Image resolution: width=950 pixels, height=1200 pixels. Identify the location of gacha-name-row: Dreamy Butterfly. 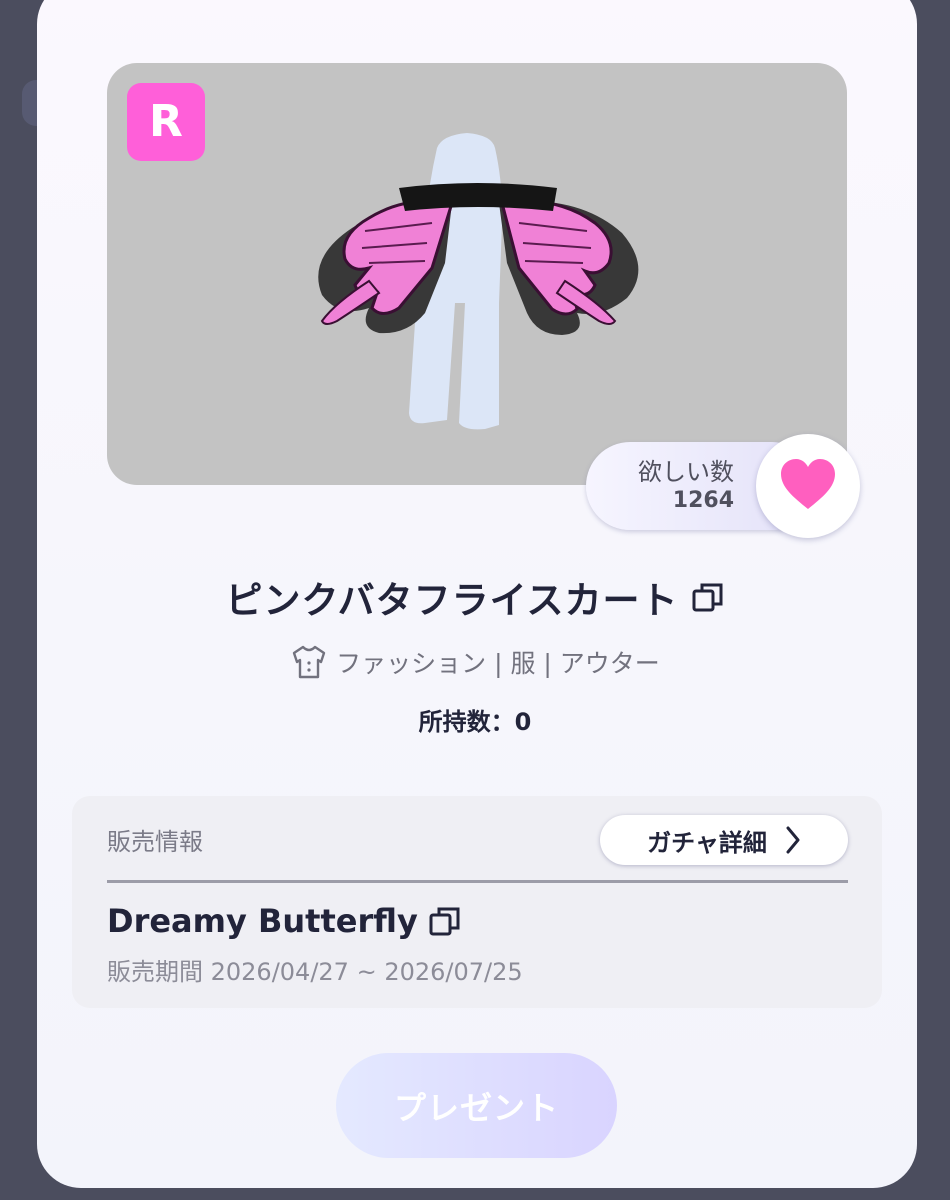
(284, 921).